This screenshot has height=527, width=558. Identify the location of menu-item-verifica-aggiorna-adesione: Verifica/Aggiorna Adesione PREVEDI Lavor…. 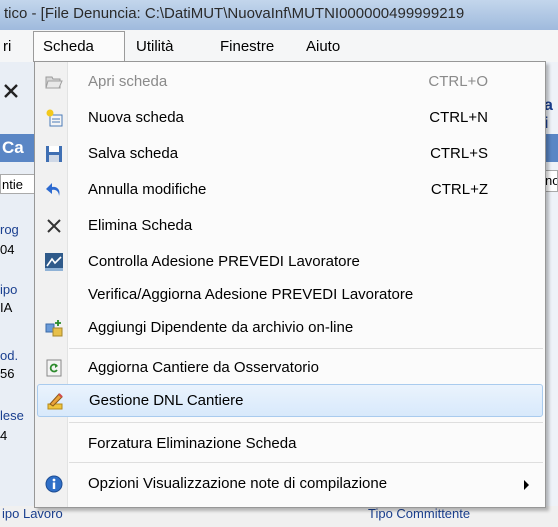
(290, 295).